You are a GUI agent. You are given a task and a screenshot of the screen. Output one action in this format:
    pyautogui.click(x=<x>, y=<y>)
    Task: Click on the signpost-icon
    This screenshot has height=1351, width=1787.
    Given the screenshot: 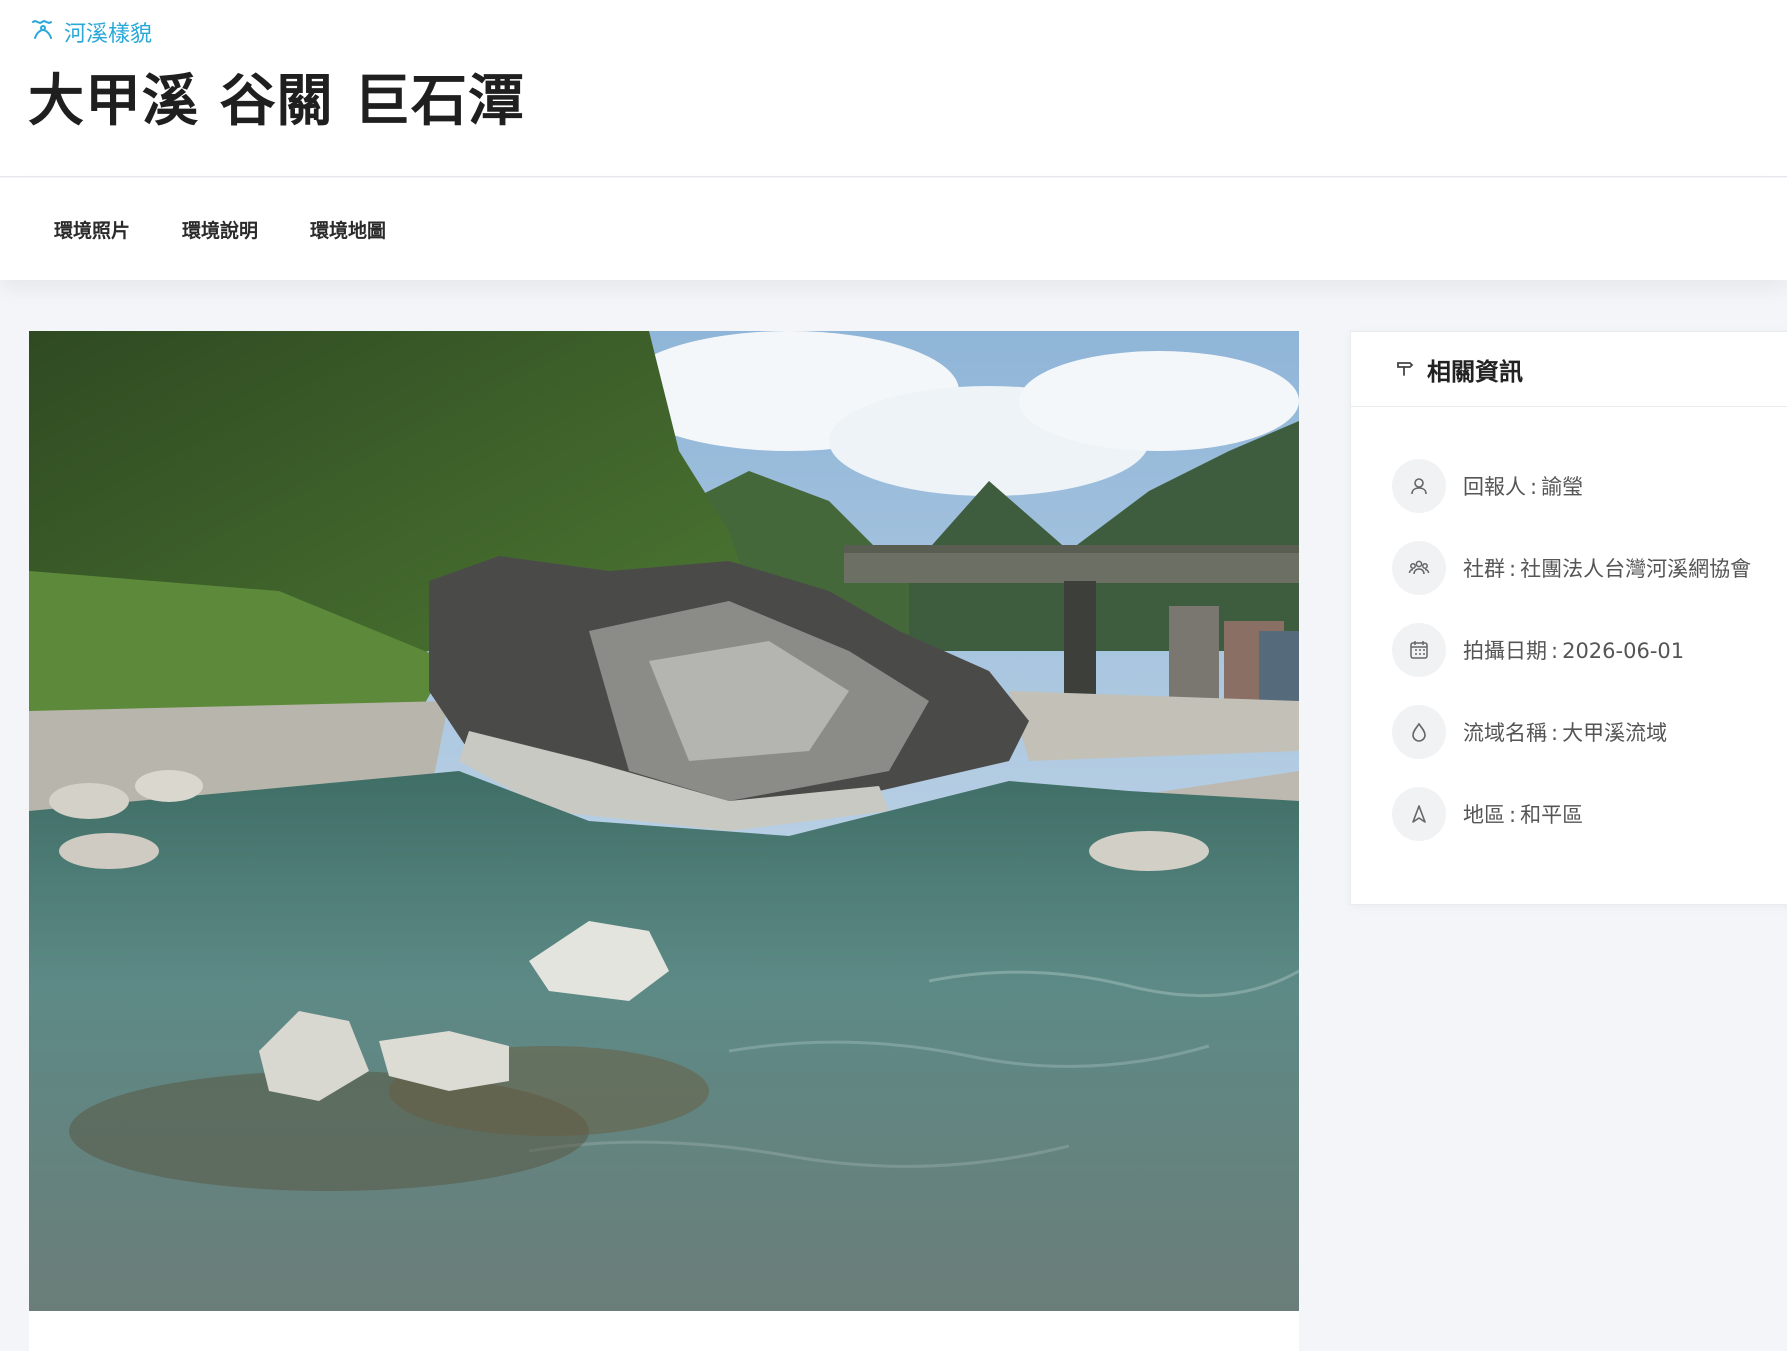 What is the action you would take?
    pyautogui.click(x=1405, y=369)
    